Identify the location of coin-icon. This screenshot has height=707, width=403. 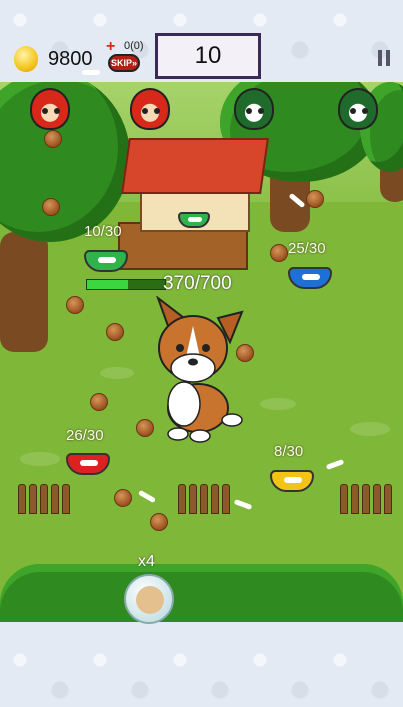
(26, 59).